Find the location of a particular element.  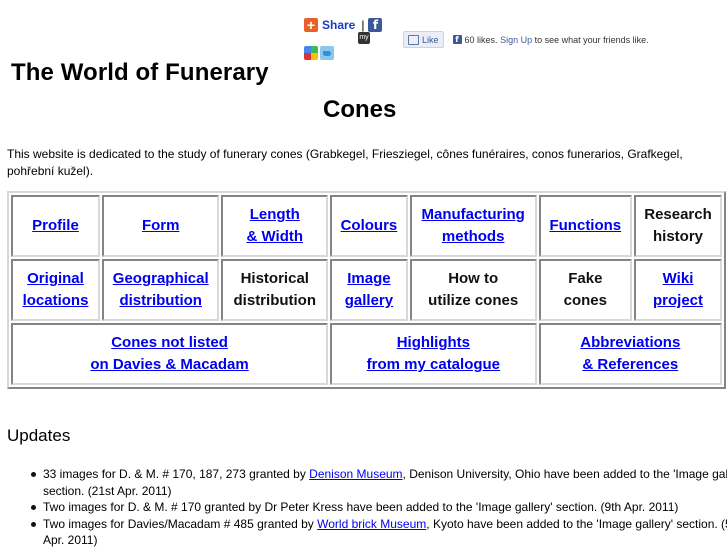

nav-cell-line1: Colours is located at coordinates (369, 225).